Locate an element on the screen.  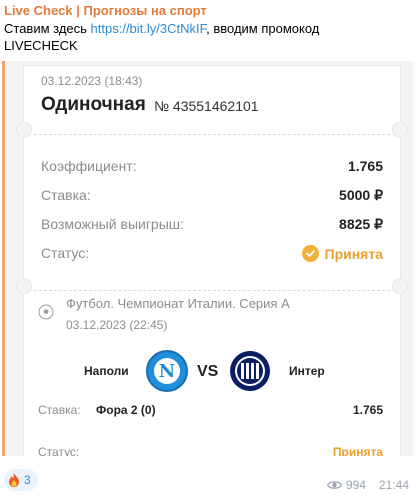
payout-row: Возможный выигрыш: 8825 ₽ is located at coordinates (212, 226).